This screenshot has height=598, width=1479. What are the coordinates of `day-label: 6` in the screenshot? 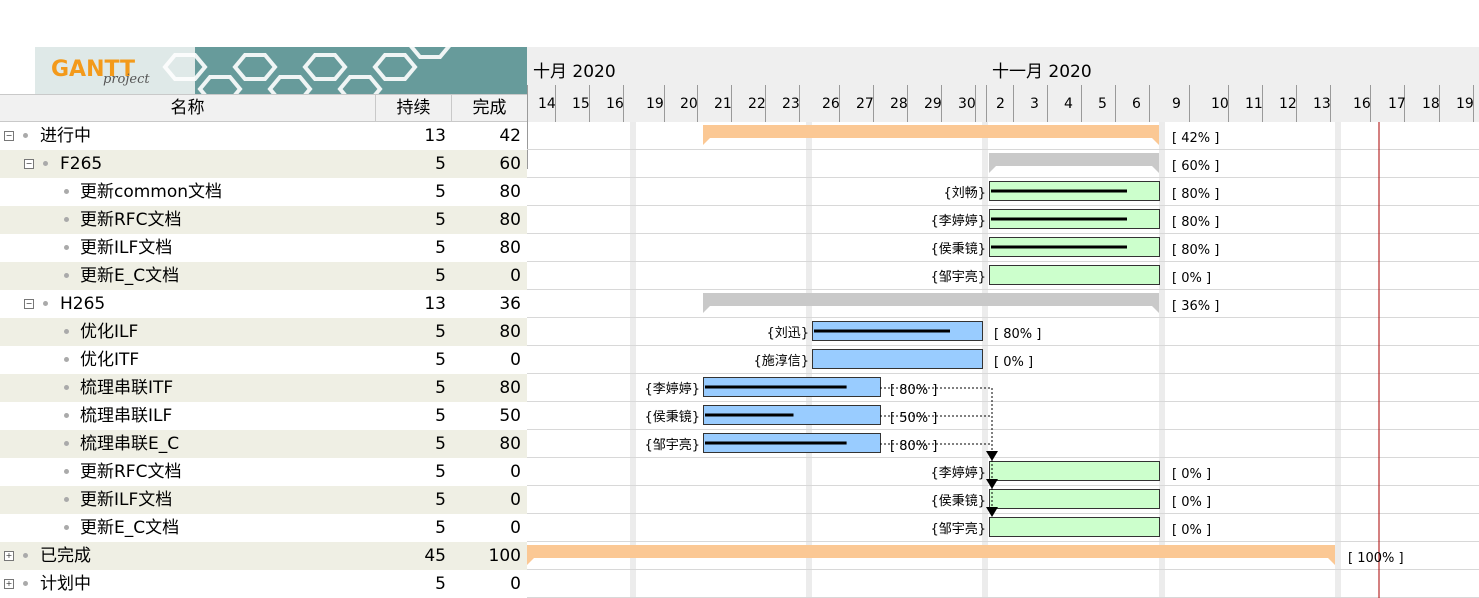 It's located at (1136, 104).